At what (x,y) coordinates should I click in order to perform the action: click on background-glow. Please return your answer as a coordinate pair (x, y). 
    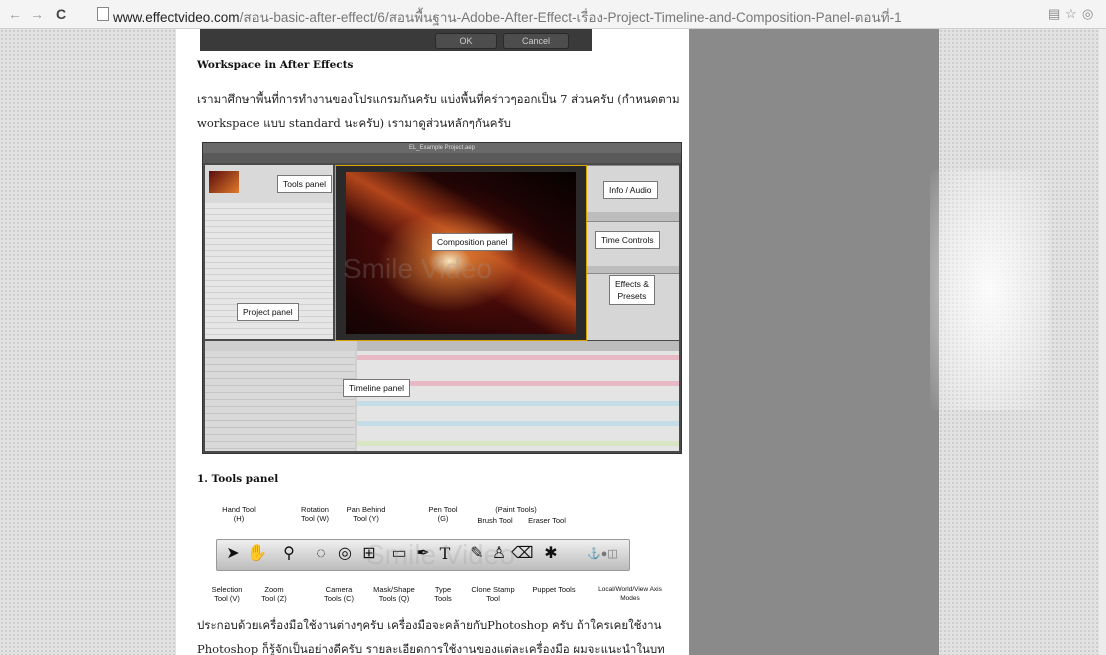
    Looking at the image, I should click on (990, 290).